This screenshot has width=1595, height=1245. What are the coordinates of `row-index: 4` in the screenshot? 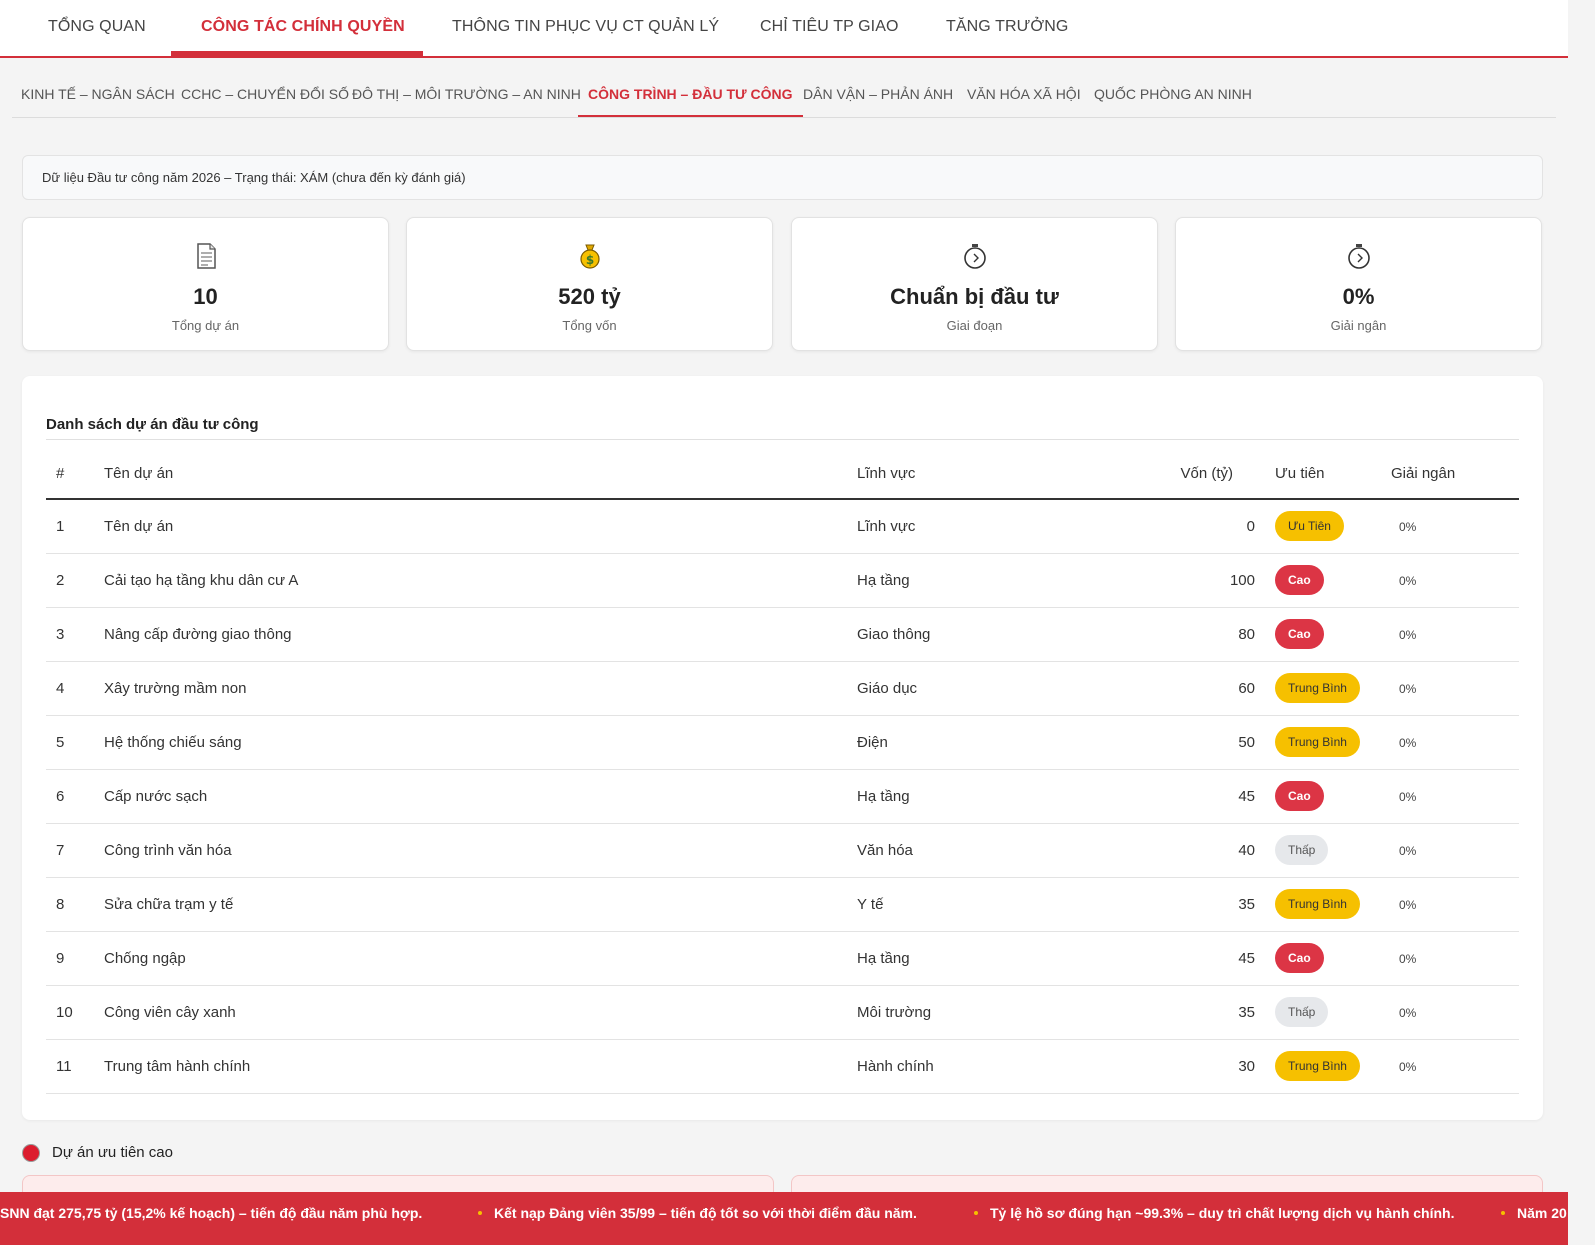 It's located at (75, 688).